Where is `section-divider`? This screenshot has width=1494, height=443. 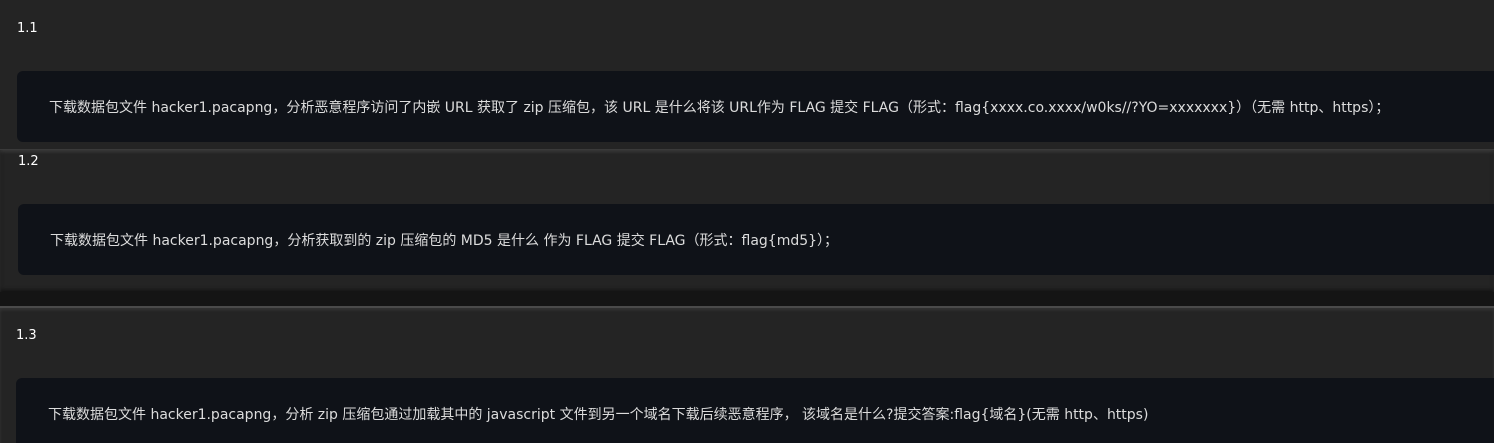 section-divider is located at coordinates (747, 299).